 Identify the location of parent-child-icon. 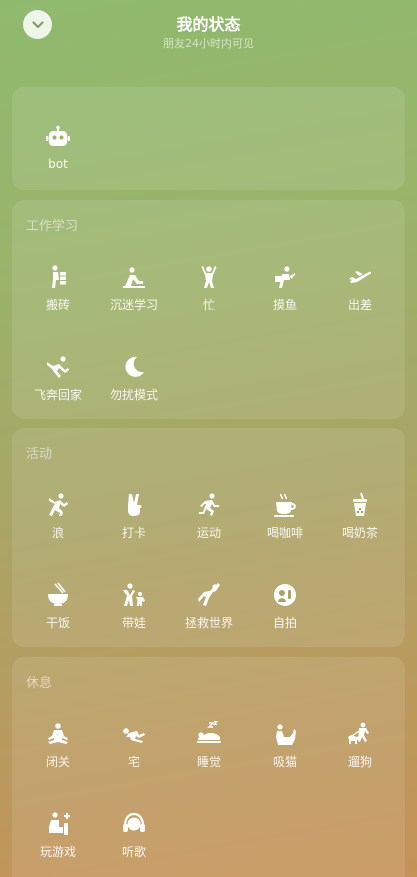
(134, 594).